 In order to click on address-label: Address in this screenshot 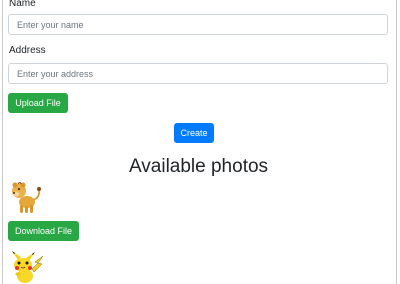, I will do `click(27, 50)`.